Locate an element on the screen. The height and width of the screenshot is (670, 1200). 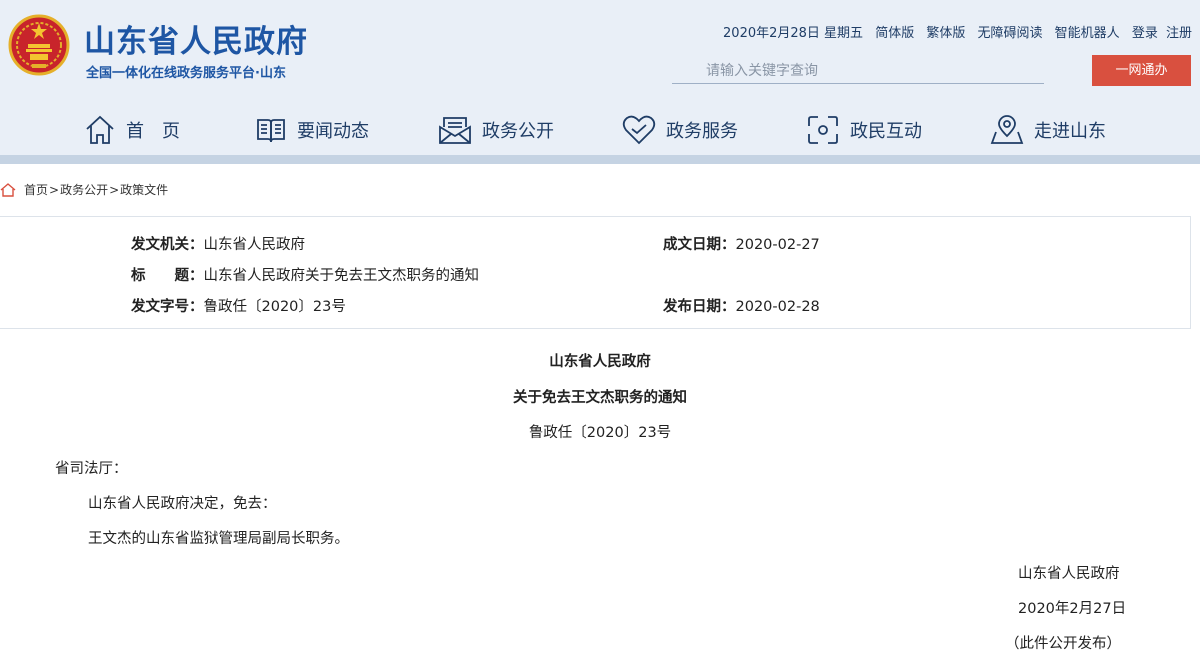
meta-published-value: 2020-02-28 is located at coordinates (777, 307).